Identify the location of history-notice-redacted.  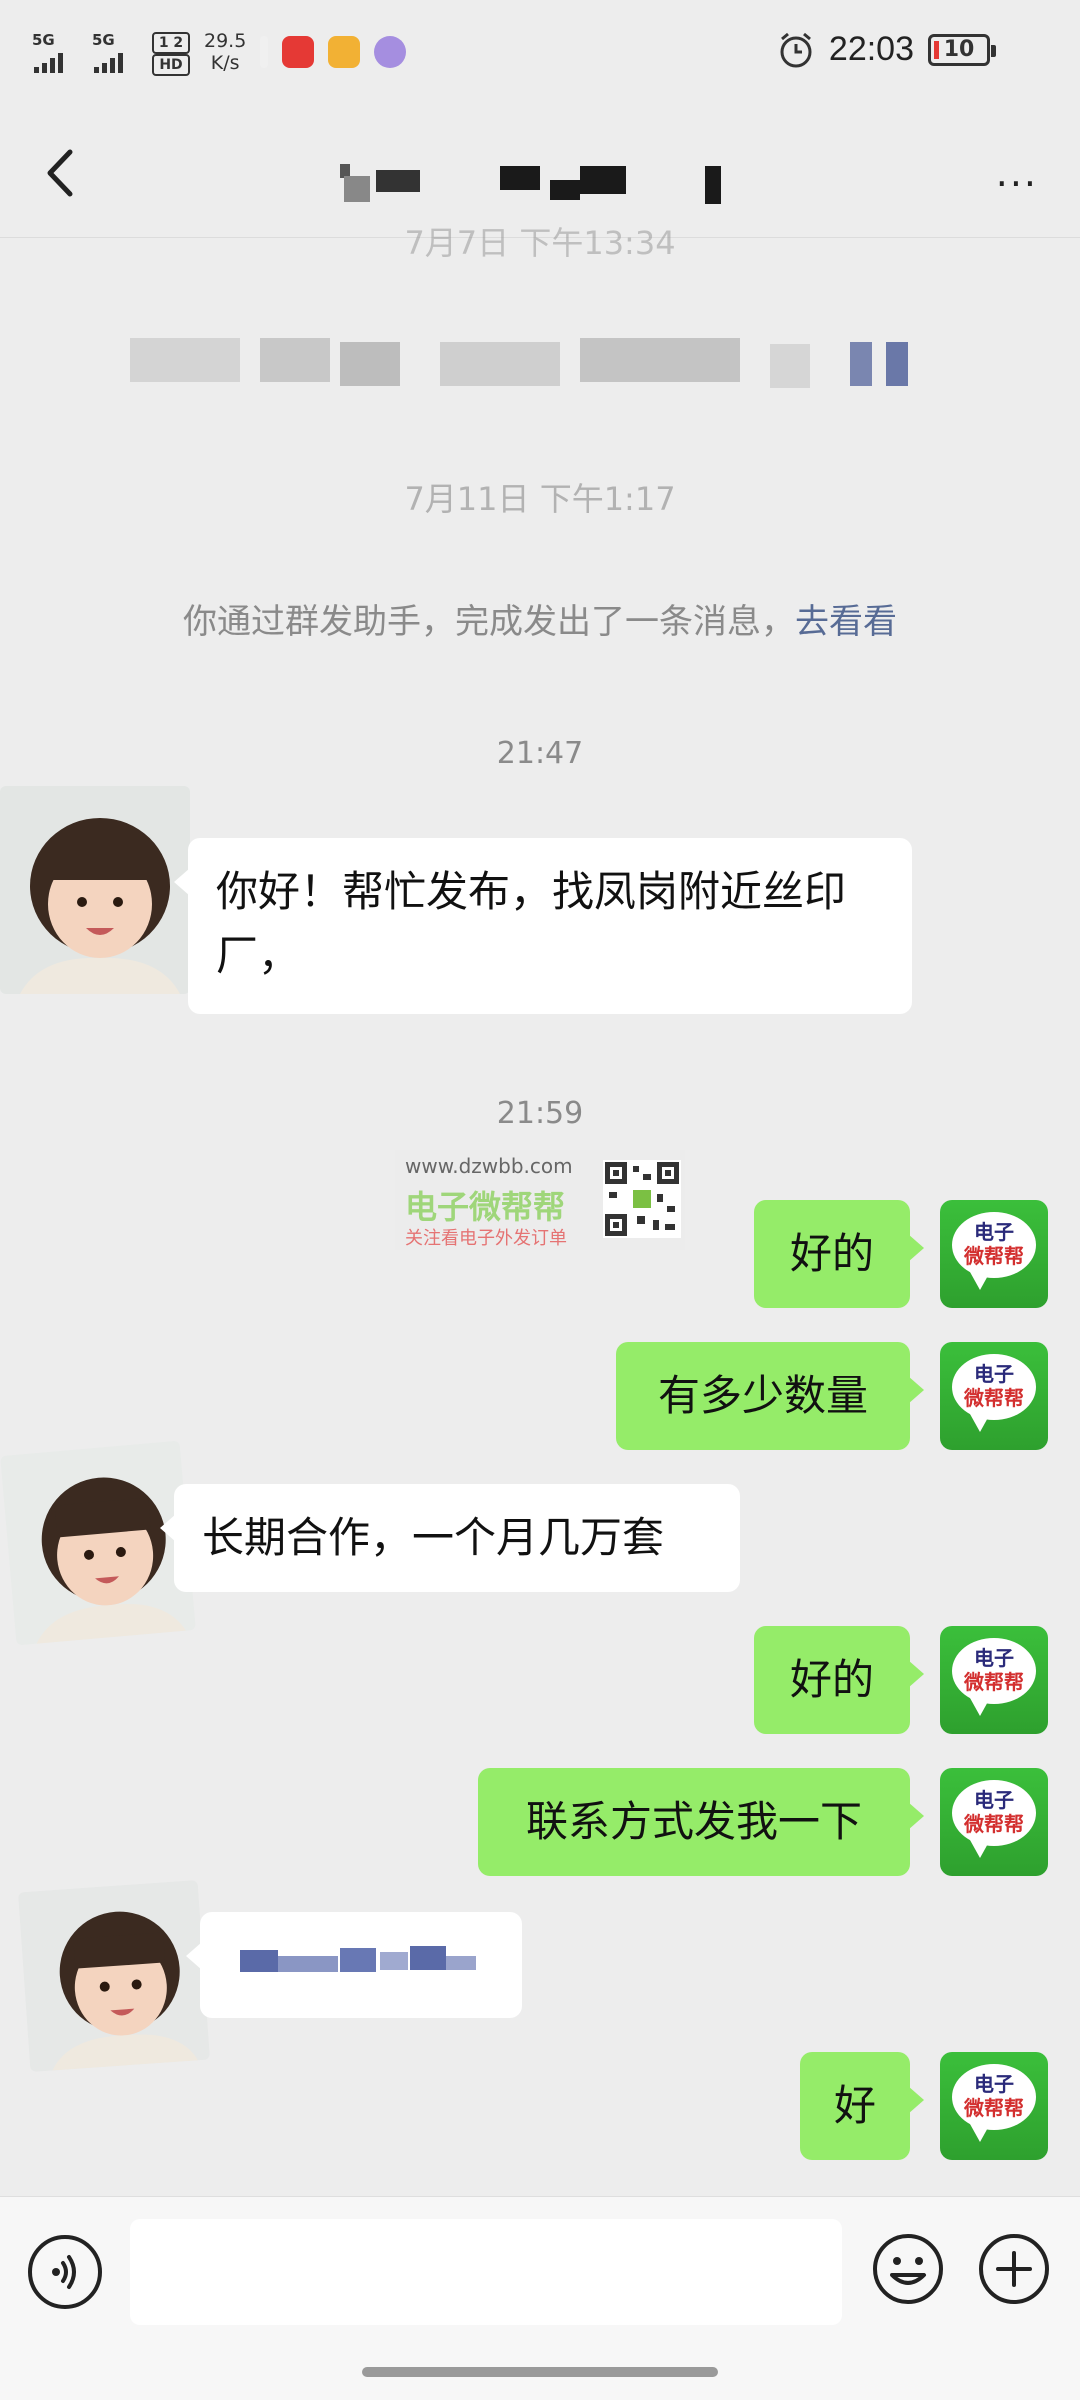
(540, 363).